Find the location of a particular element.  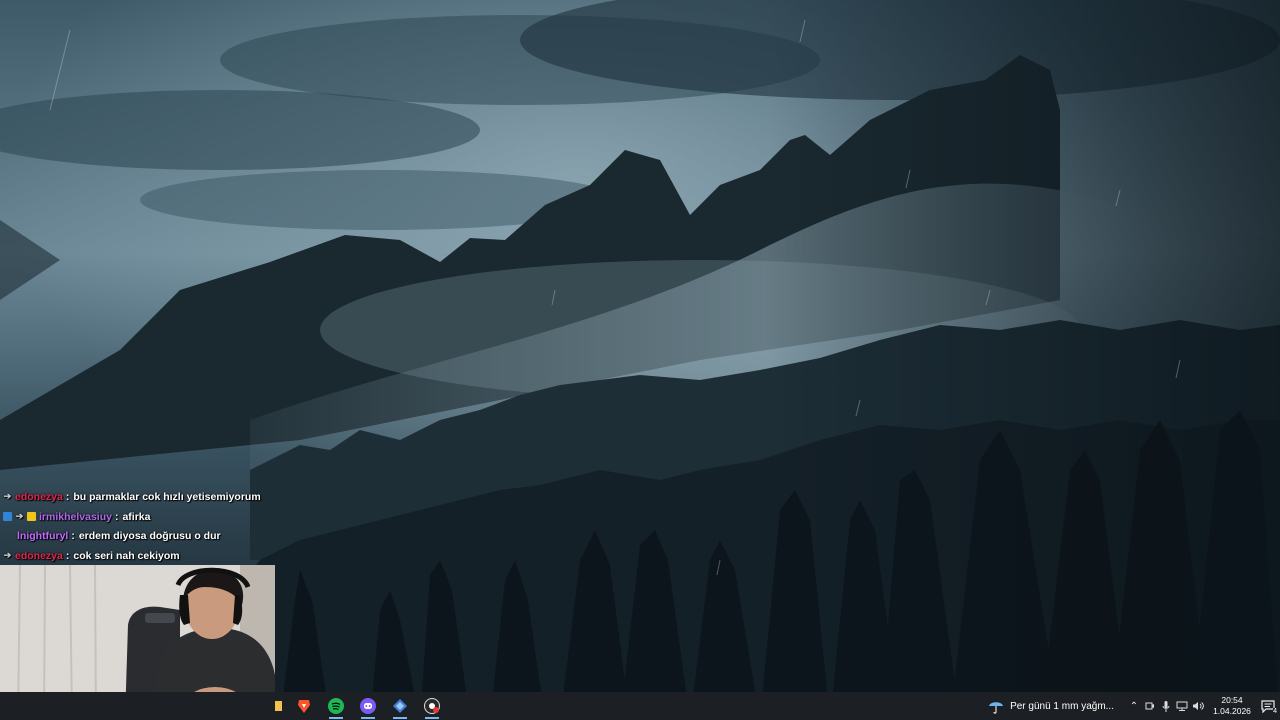

taskbar-app-spotify is located at coordinates (336, 706).